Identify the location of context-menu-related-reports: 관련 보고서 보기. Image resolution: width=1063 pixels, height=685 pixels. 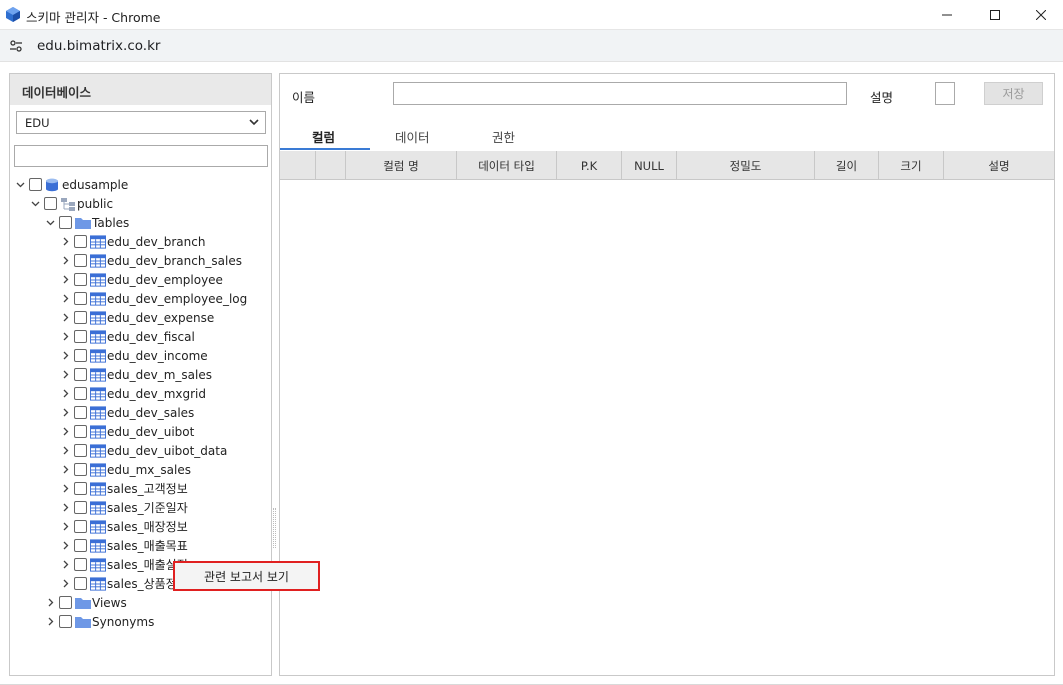
(246, 576).